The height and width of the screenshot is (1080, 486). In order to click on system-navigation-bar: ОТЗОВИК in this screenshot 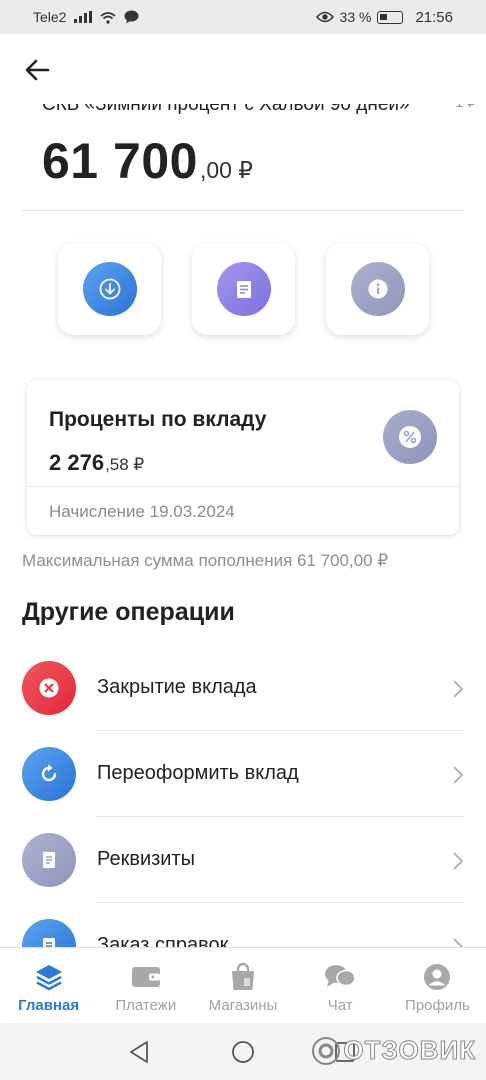, I will do `click(243, 1051)`.